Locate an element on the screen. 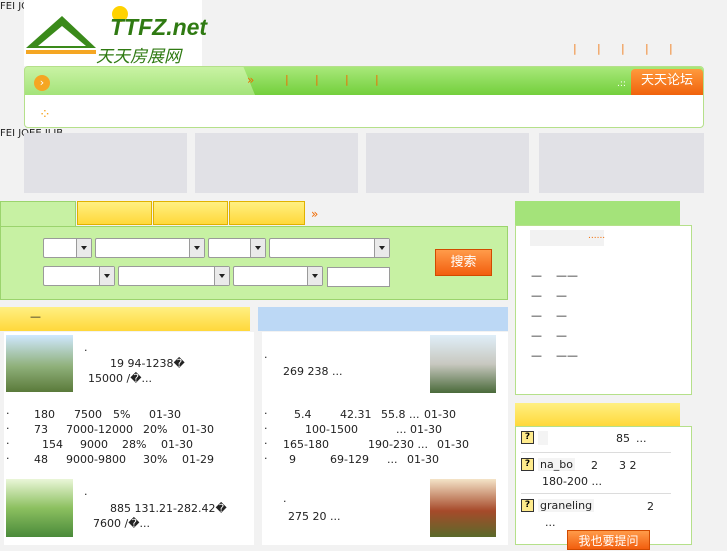  cell-b: 7500 is located at coordinates (88, 414).